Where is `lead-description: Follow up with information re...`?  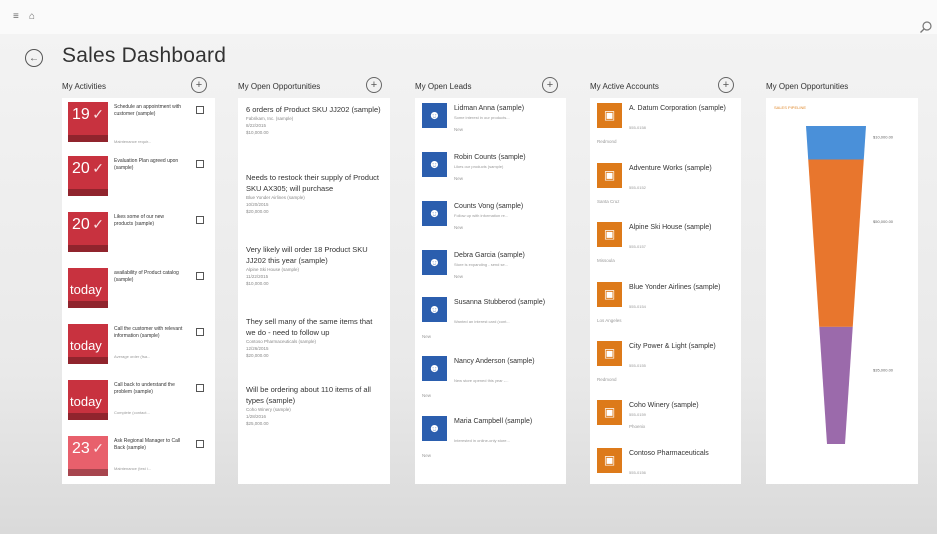 lead-description: Follow up with information re... is located at coordinates (481, 215).